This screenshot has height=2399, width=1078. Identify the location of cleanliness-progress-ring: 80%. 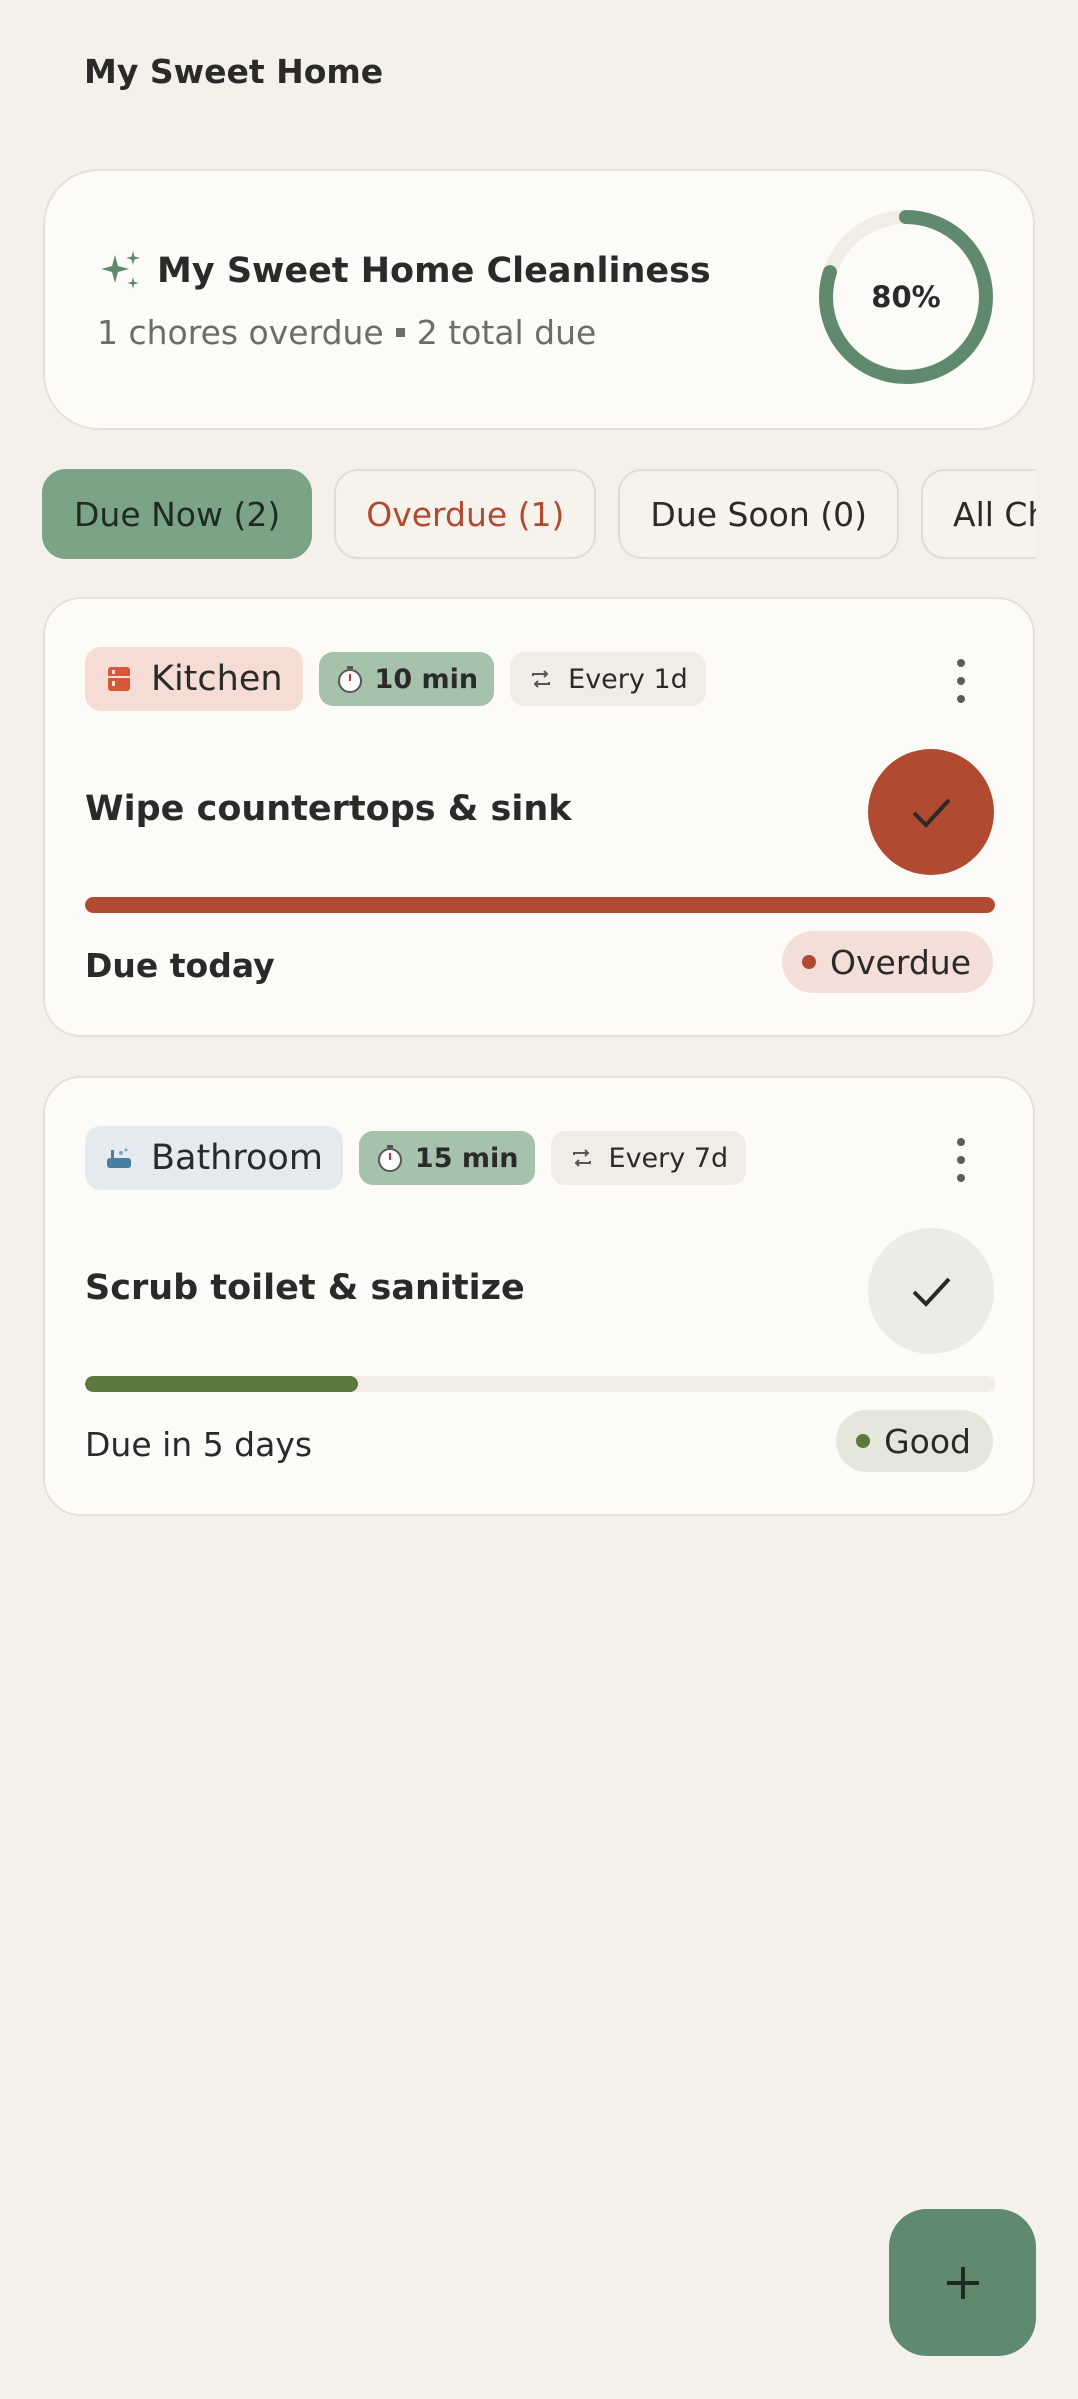
(906, 297).